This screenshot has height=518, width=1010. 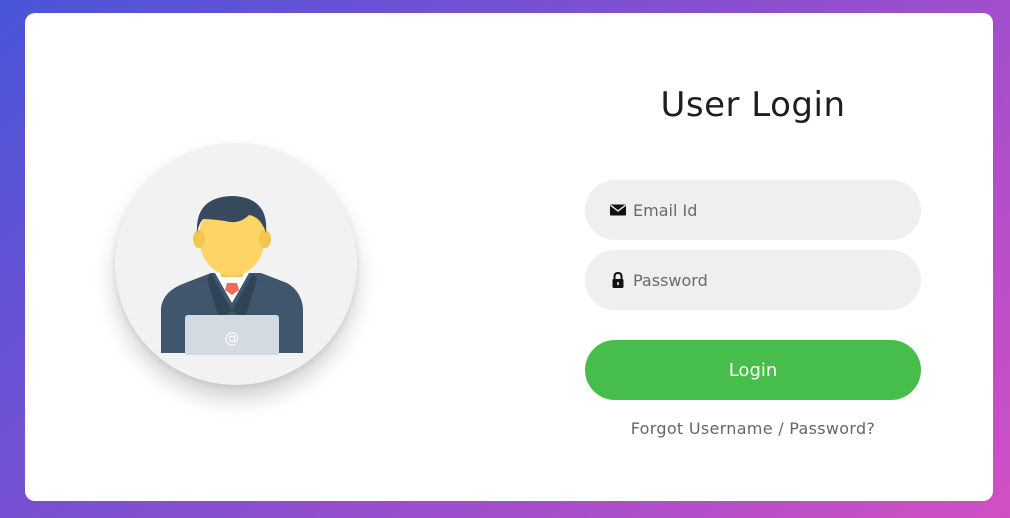 What do you see at coordinates (618, 279) in the screenshot?
I see `lock-icon` at bounding box center [618, 279].